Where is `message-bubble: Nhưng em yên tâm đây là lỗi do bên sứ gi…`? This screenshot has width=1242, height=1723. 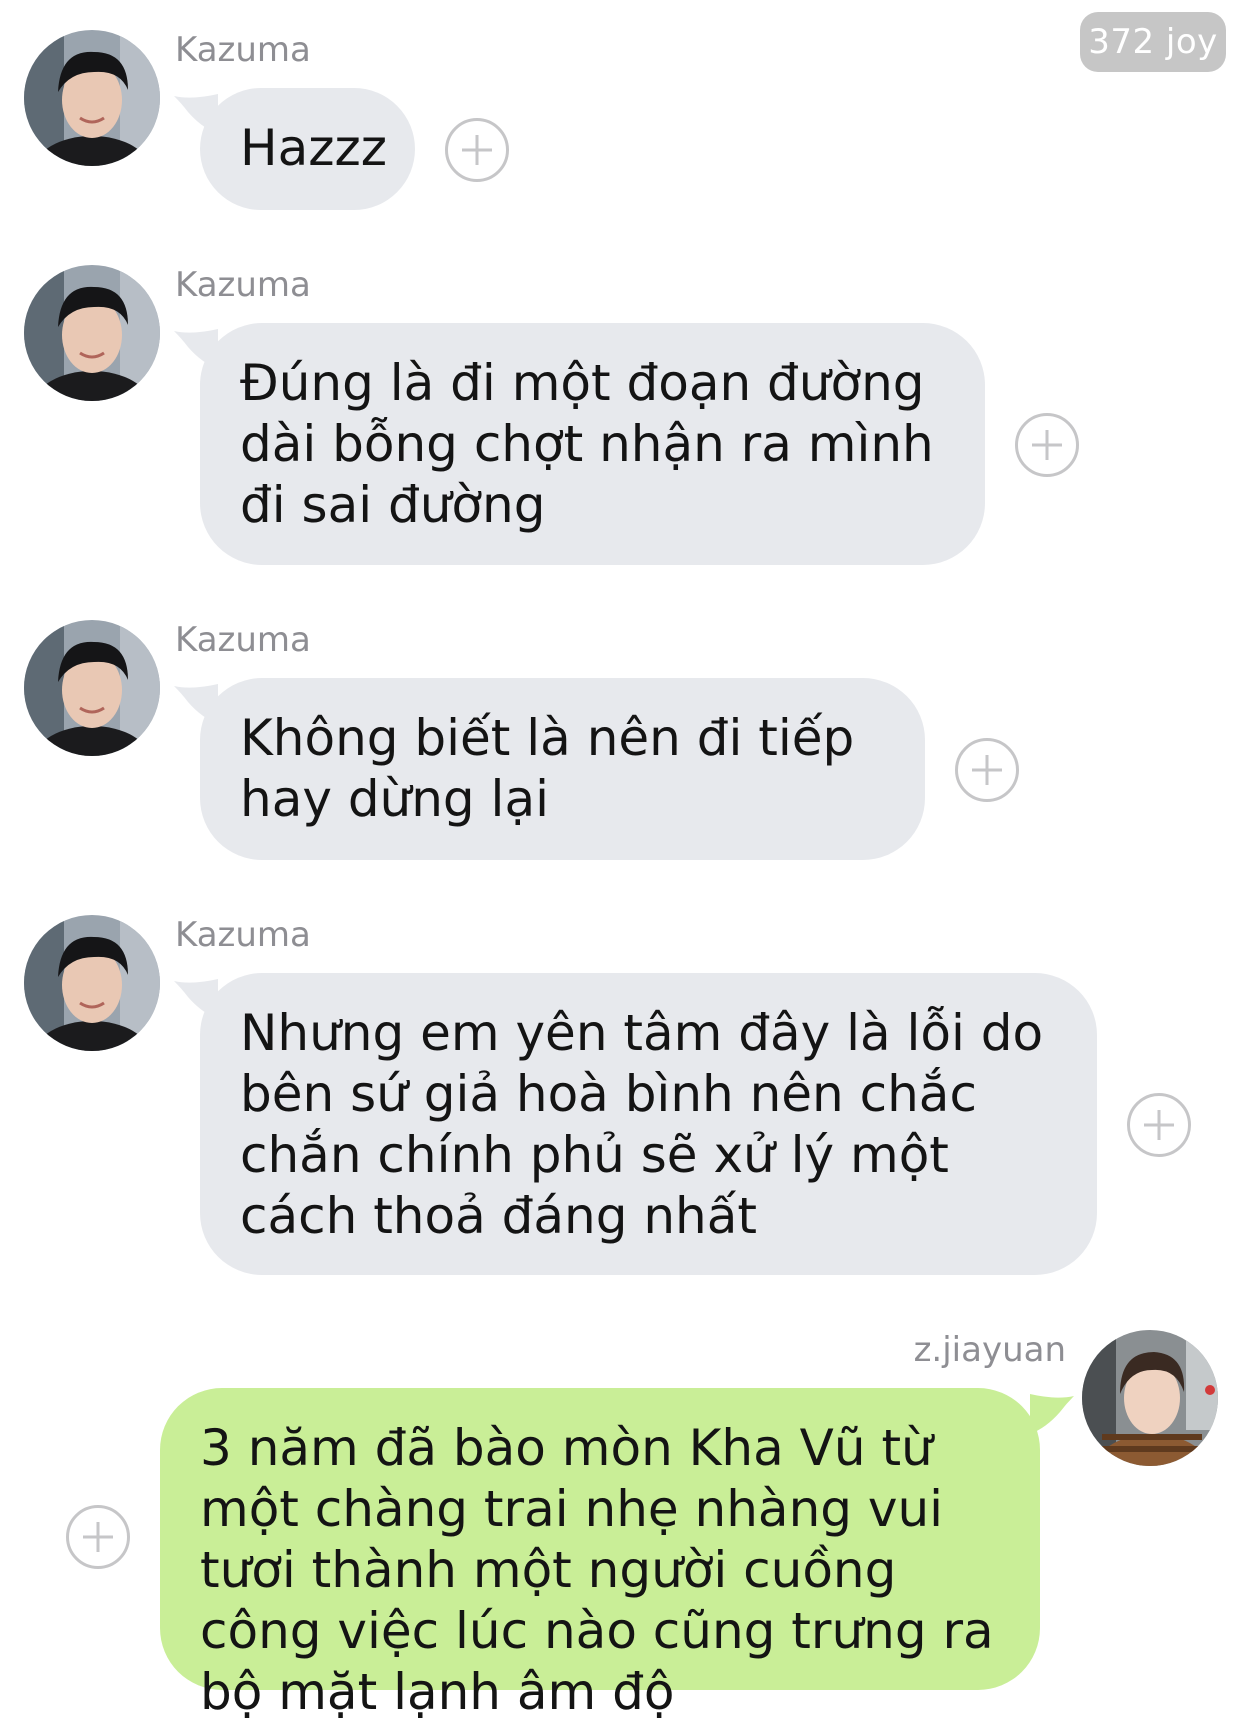 message-bubble: Nhưng em yên tâm đây là lỗi do bên sứ gi… is located at coordinates (648, 1124).